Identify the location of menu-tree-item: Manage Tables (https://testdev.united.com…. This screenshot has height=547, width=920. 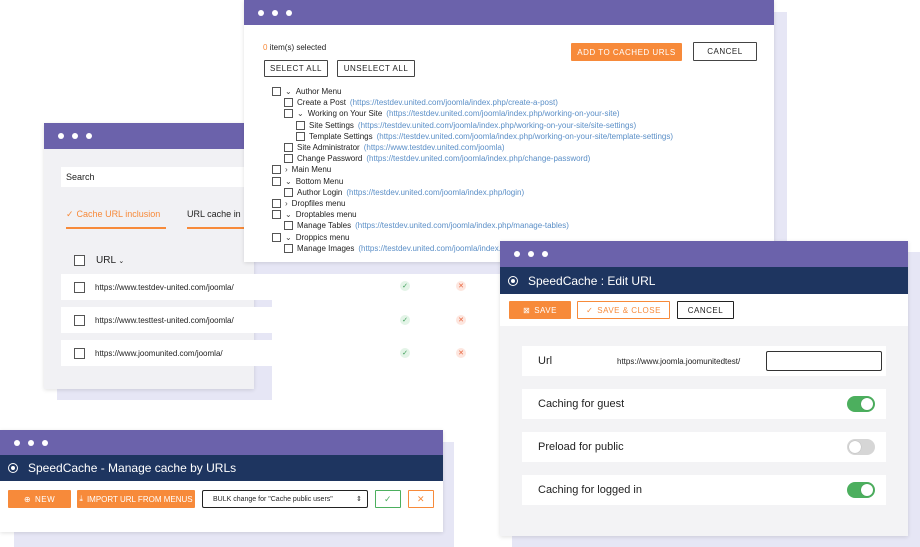
(426, 226).